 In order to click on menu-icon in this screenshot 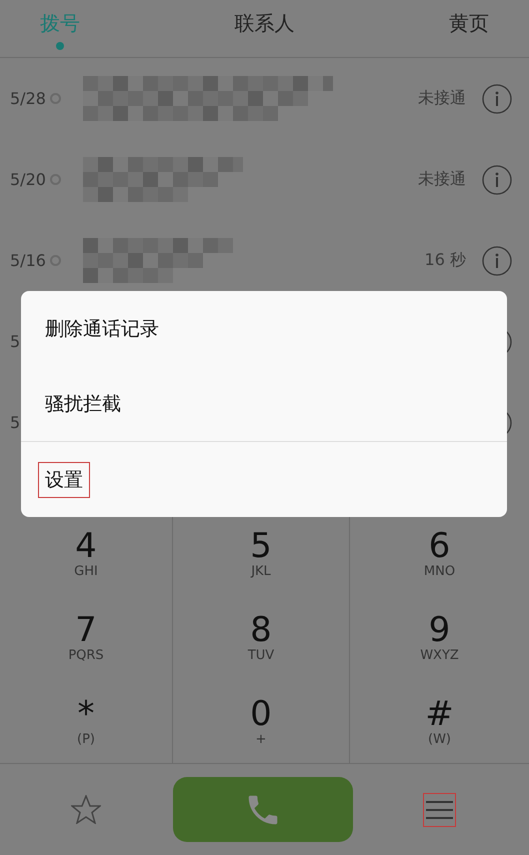, I will do `click(439, 810)`.